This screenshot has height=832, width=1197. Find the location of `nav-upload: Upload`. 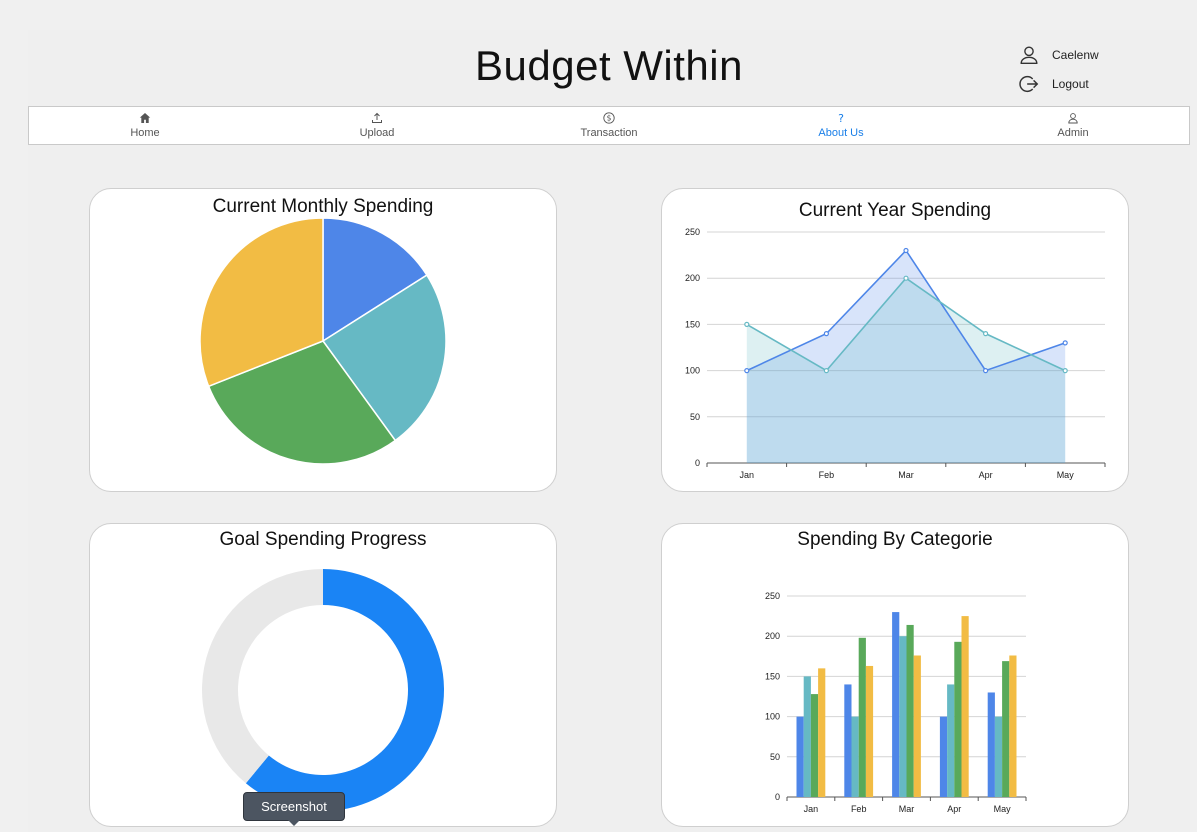

nav-upload: Upload is located at coordinates (377, 125).